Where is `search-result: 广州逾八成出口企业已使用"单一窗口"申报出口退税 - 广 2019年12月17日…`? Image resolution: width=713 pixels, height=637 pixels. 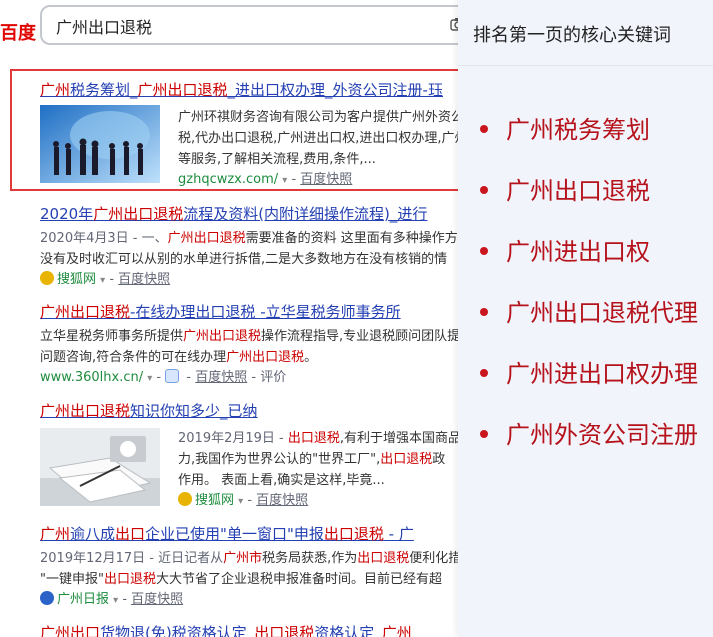
search-result: 广州逾八成出口企业已使用"单一窗口"申报出口退税 - 广 2019年12月17日… is located at coordinates (270, 567).